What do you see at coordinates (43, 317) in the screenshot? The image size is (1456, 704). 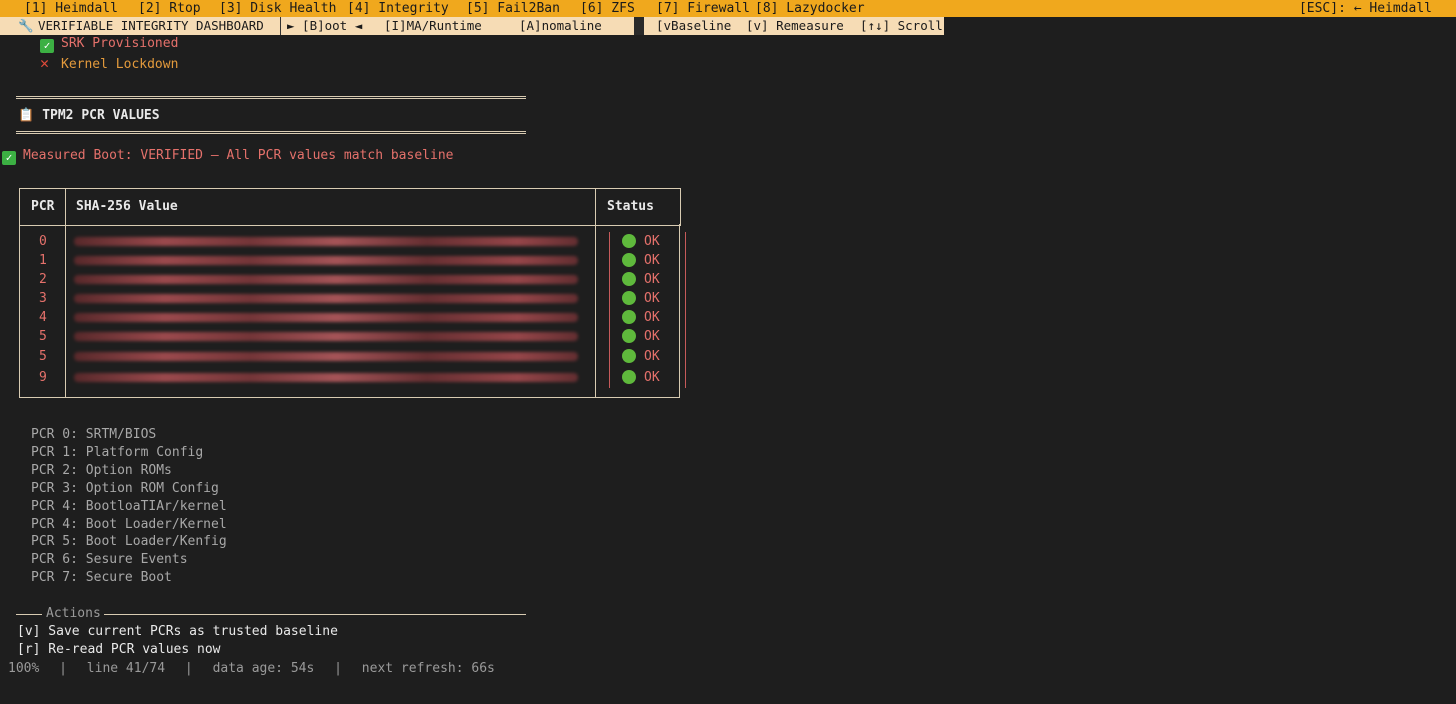 I see `pcr-index: 4` at bounding box center [43, 317].